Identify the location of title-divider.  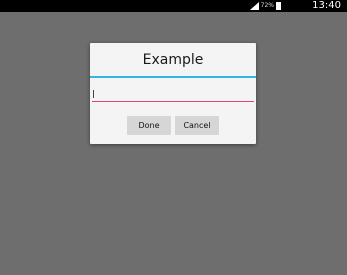
(173, 77).